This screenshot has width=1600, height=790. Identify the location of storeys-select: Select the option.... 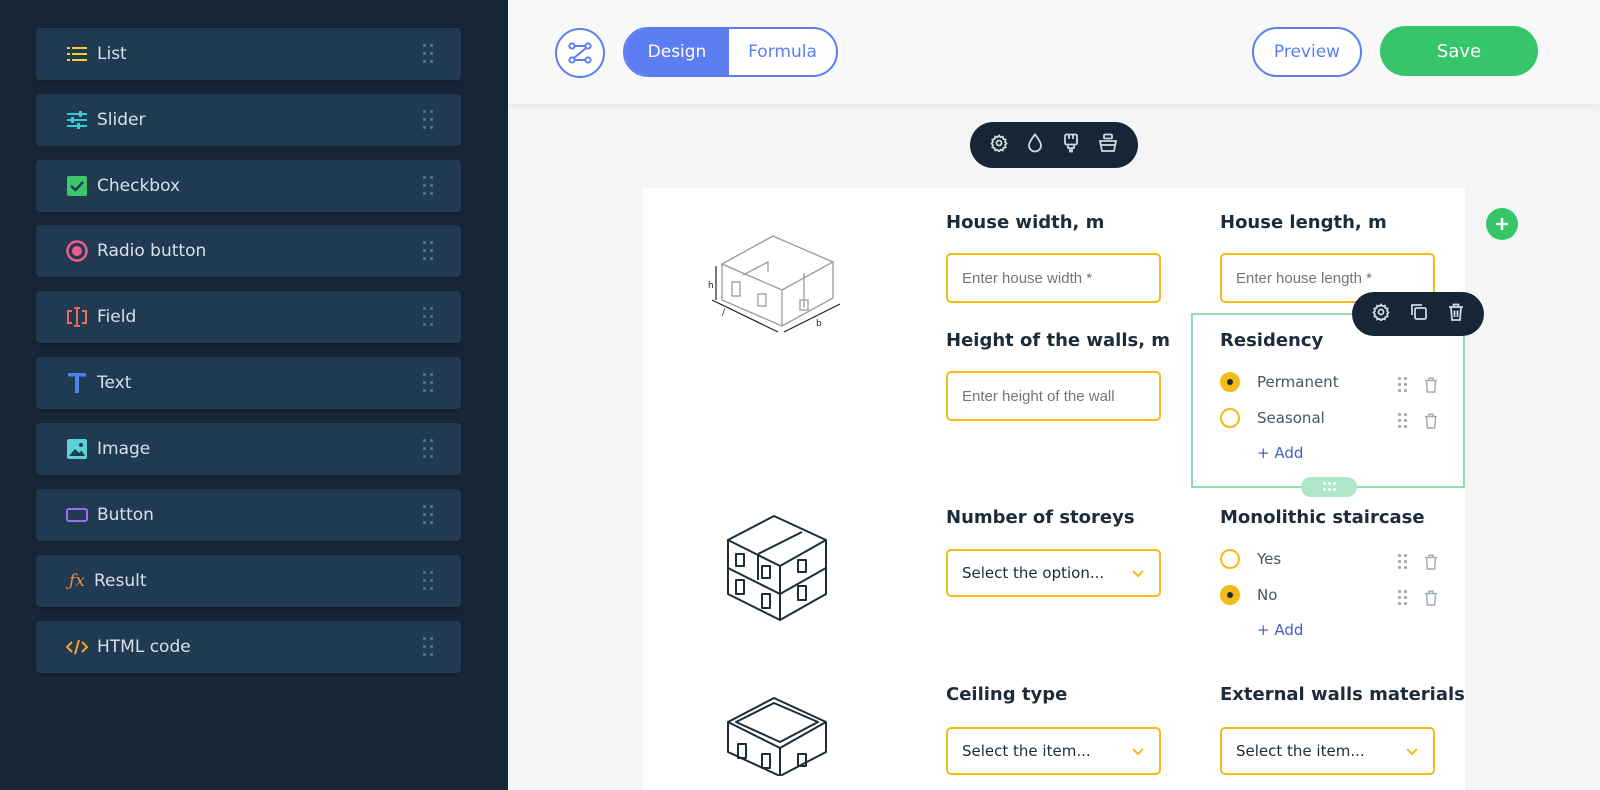
(1053, 573).